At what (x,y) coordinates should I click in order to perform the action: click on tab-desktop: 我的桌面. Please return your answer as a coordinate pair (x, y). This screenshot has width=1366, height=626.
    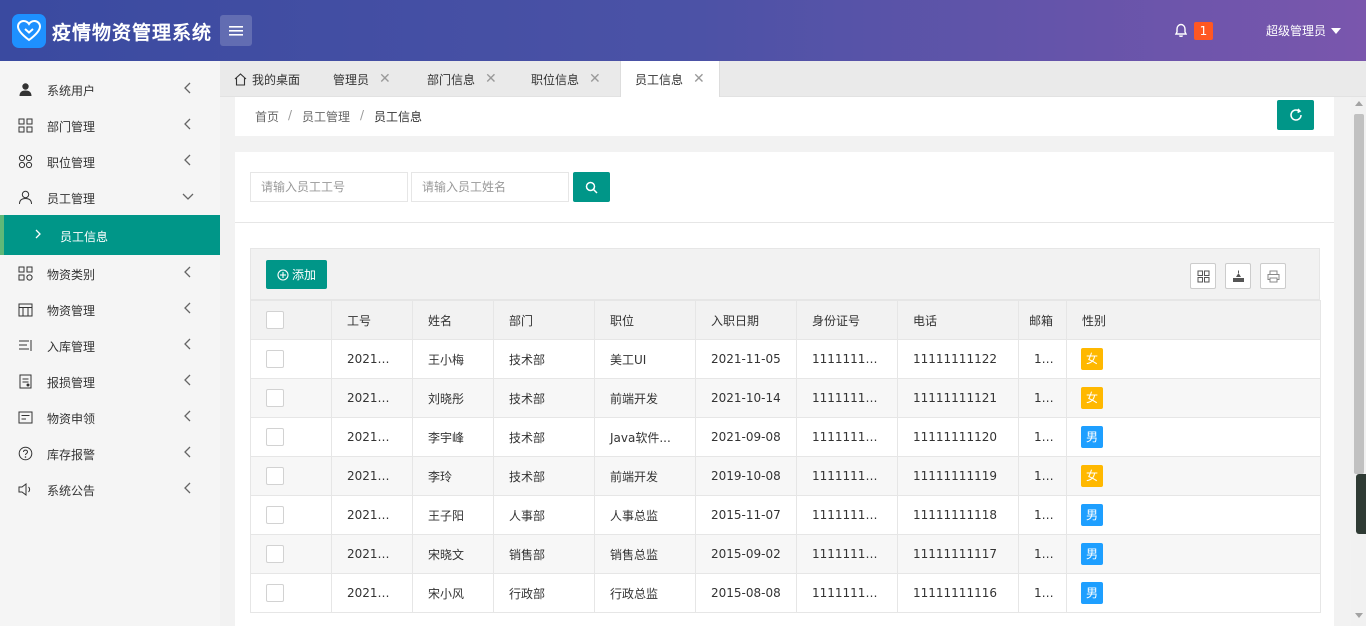
    Looking at the image, I should click on (267, 79).